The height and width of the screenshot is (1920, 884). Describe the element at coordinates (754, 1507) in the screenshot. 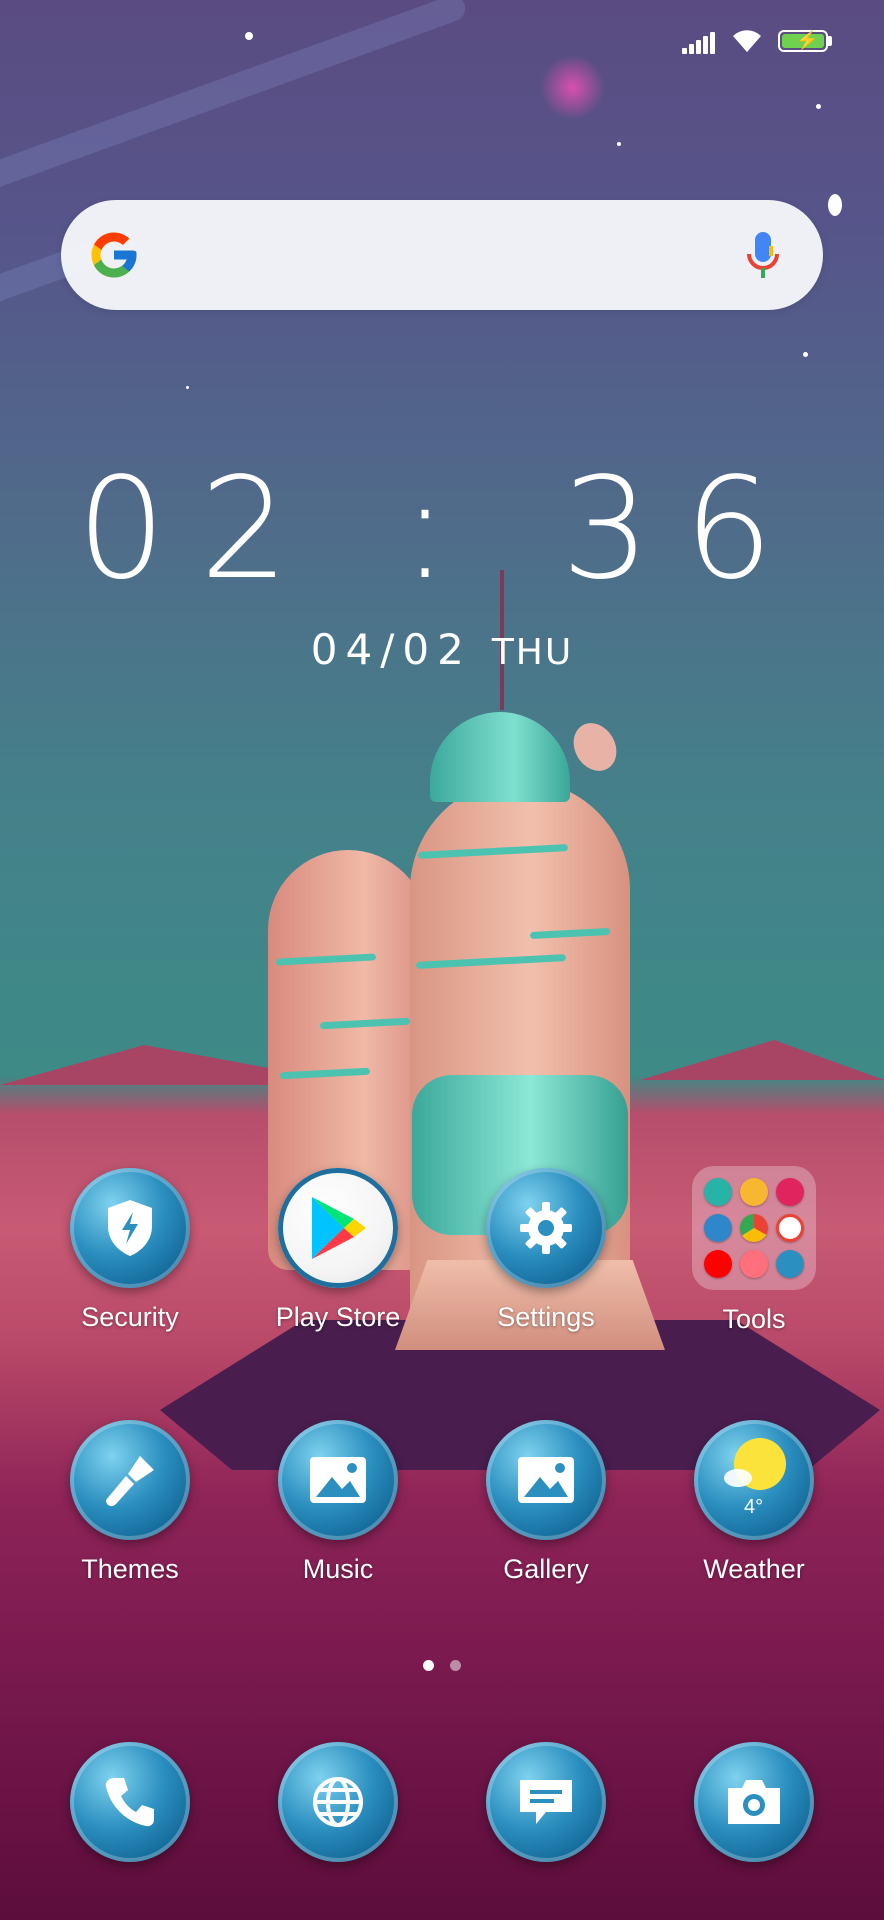

I see `weather-temp: 4°` at that location.